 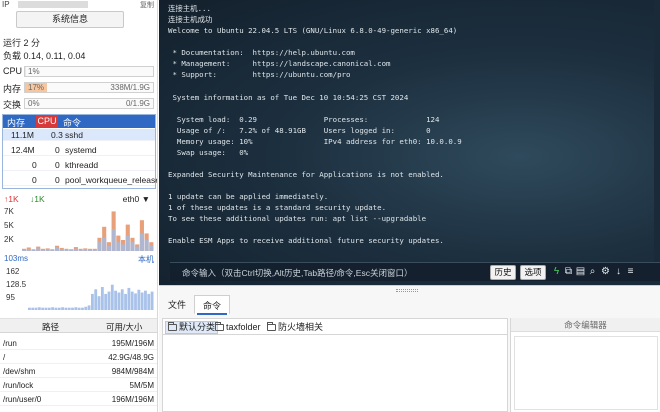 I want to click on disk-path: /dev/shm, so click(x=19, y=371).